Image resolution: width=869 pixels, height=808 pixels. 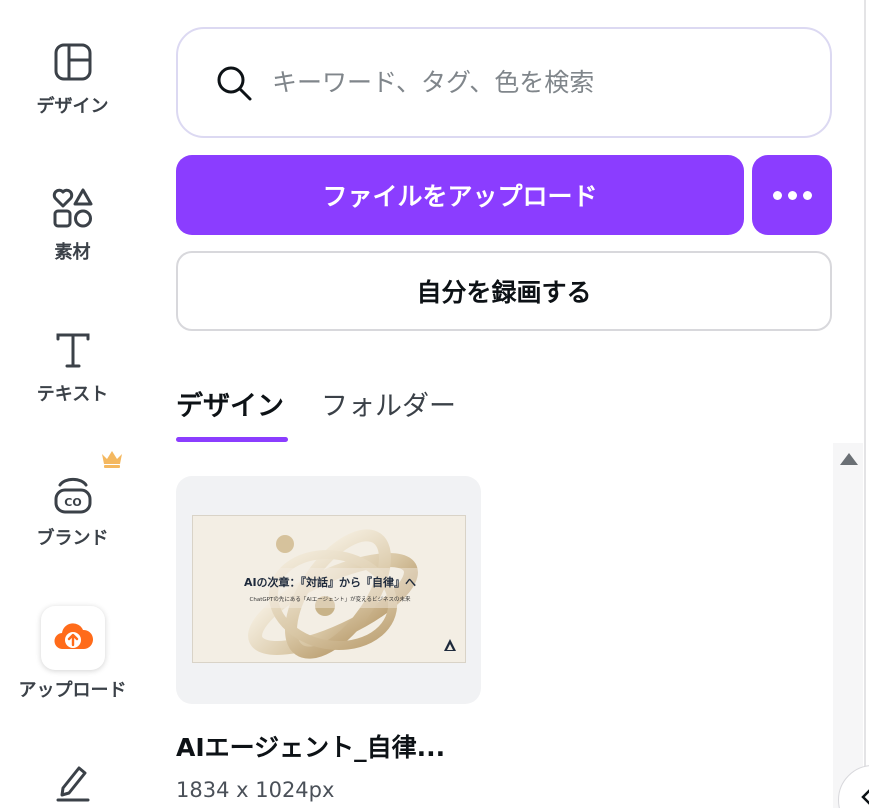 What do you see at coordinates (72, 252) in the screenshot?
I see `rail-item-label: 素材` at bounding box center [72, 252].